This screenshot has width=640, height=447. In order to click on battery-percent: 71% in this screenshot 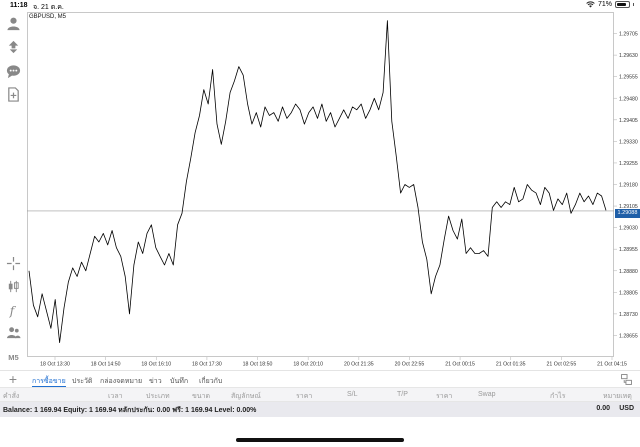, I will do `click(604, 4)`.